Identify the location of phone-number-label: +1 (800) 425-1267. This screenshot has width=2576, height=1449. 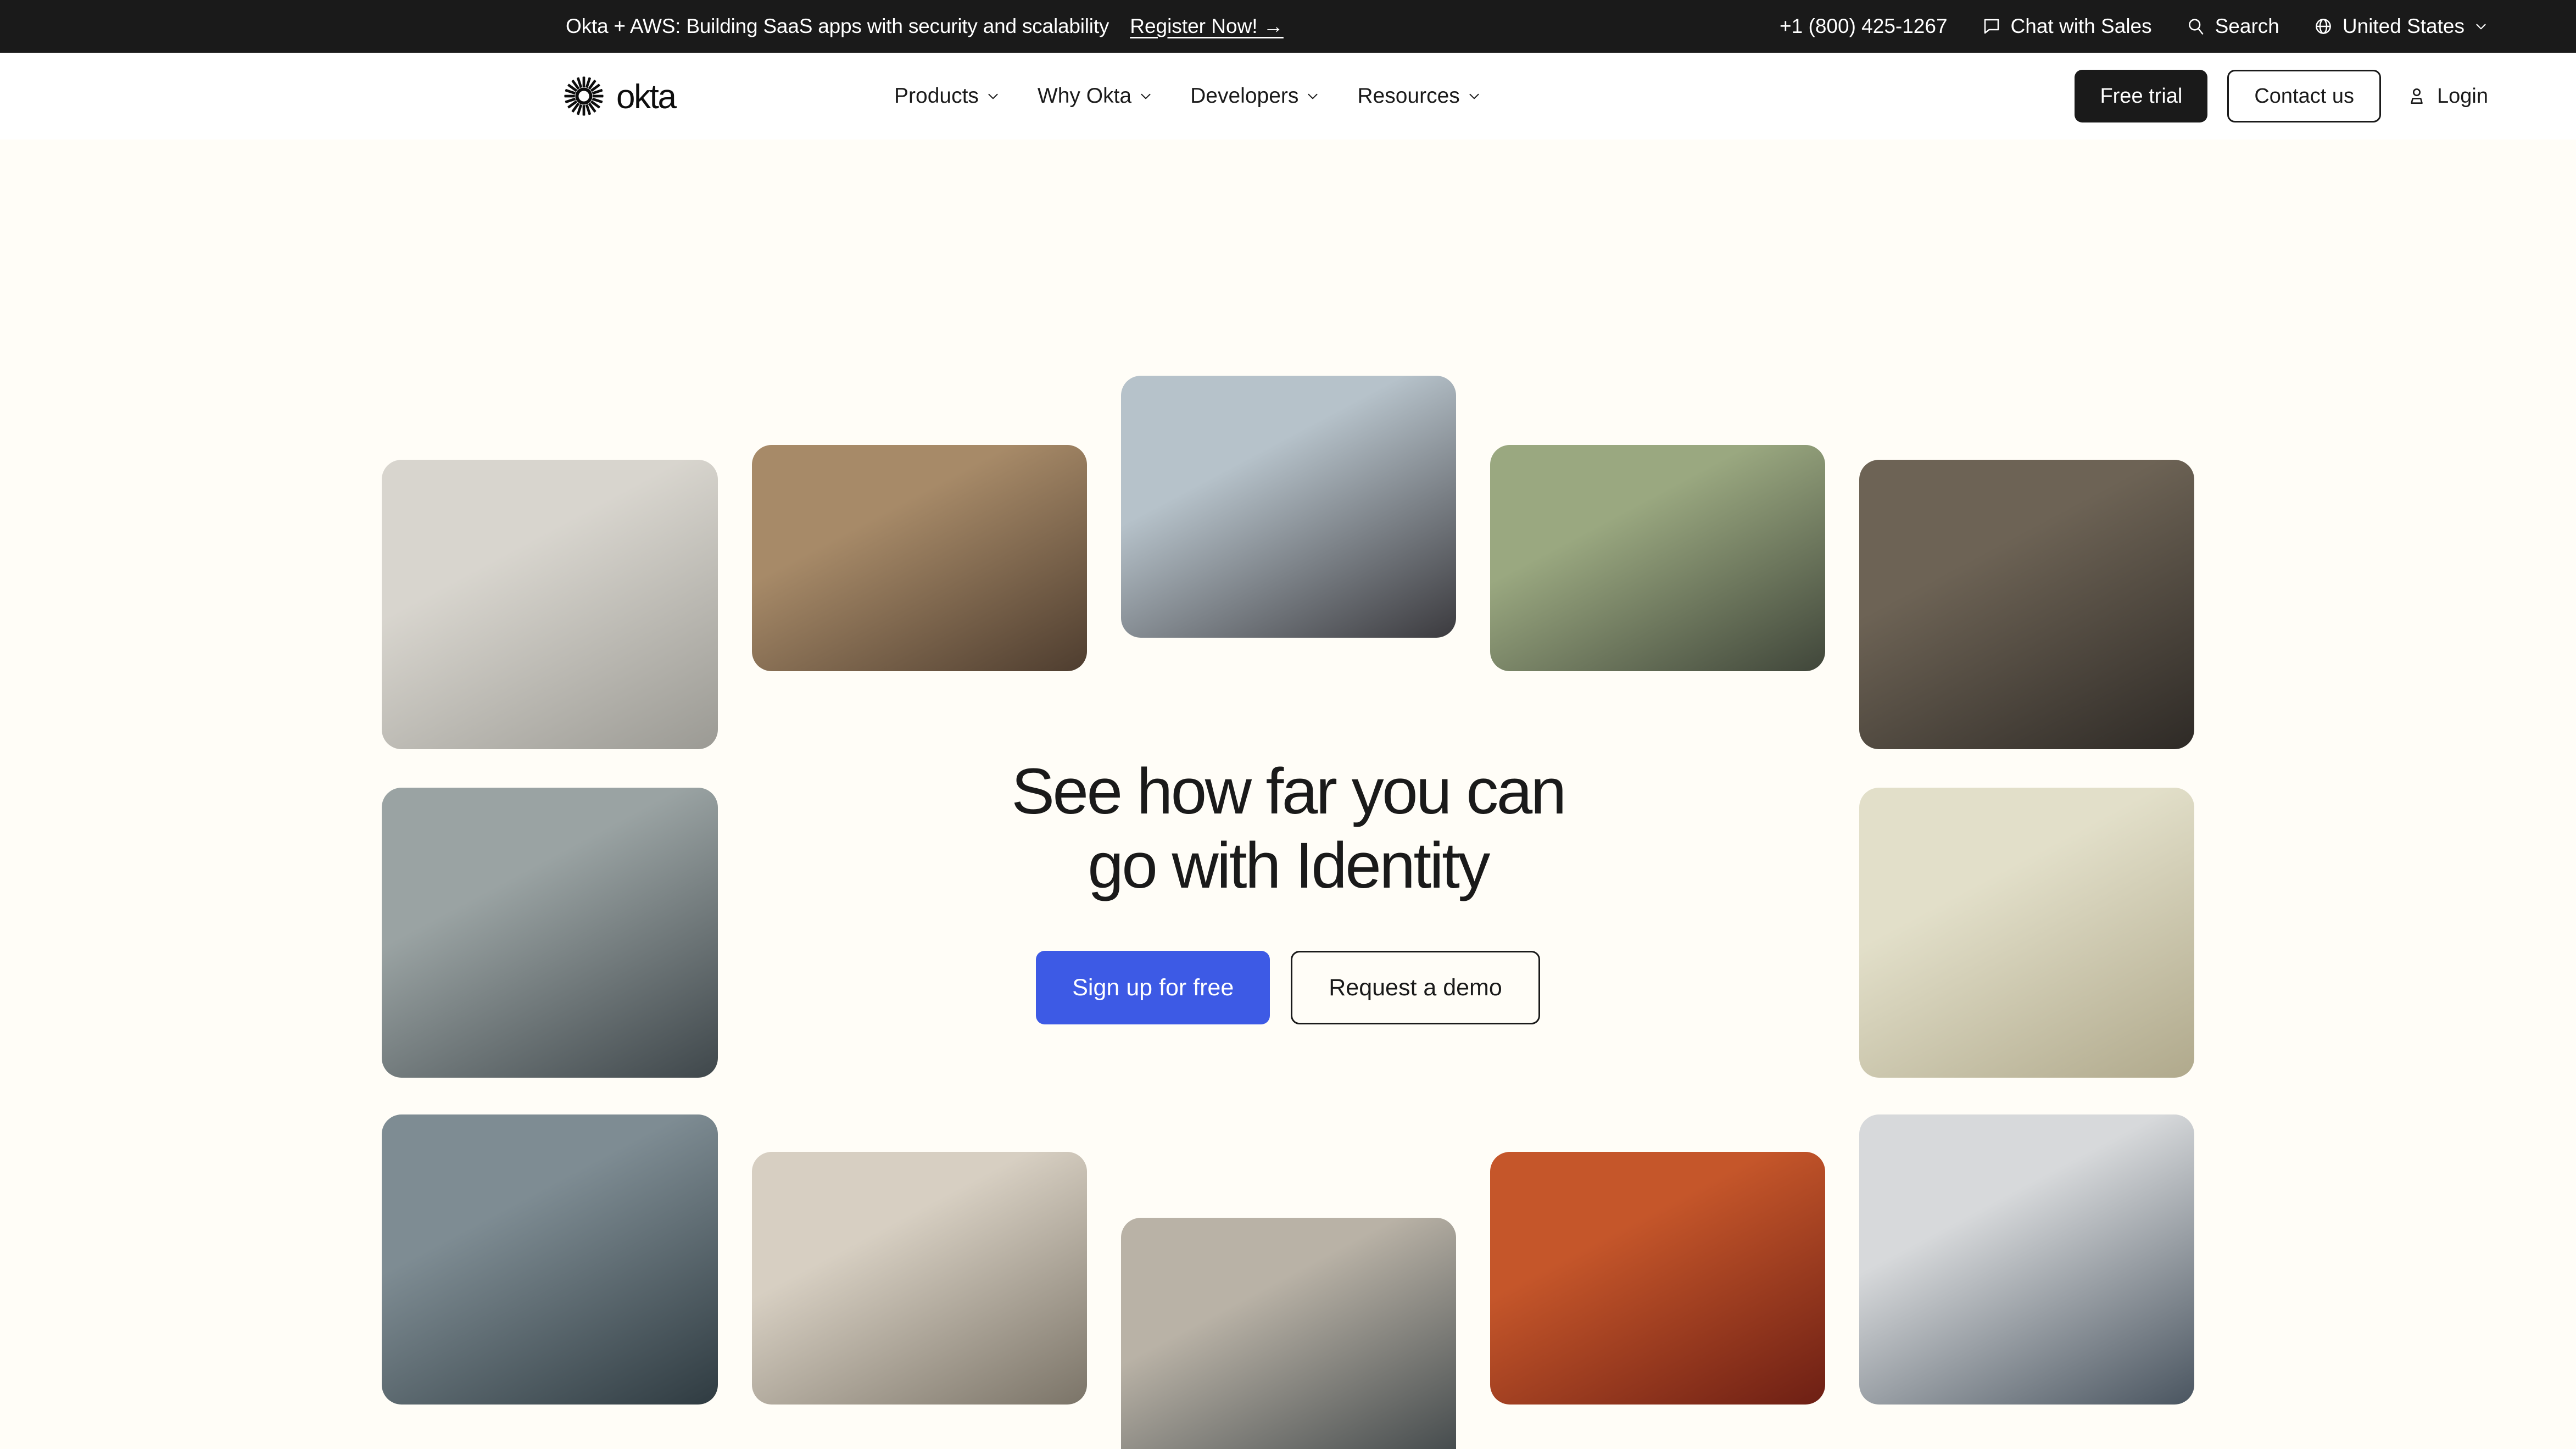
(1864, 26).